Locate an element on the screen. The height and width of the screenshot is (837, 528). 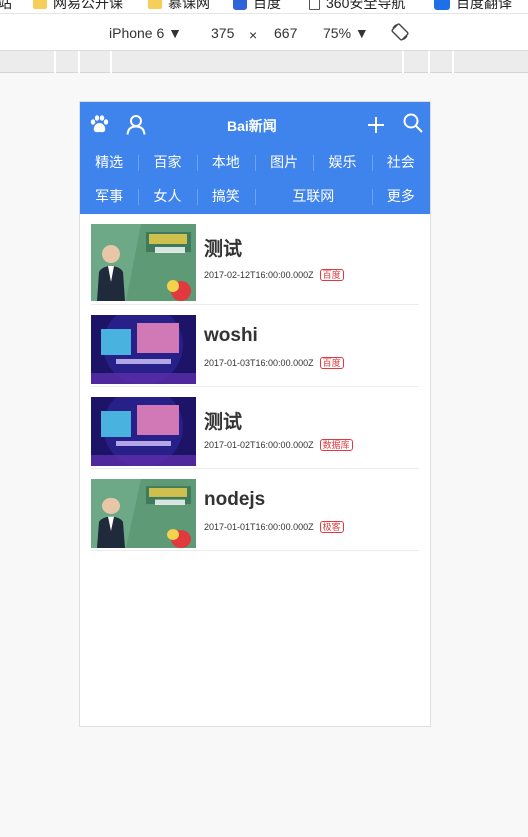
width-input: 375 is located at coordinates (222, 33).